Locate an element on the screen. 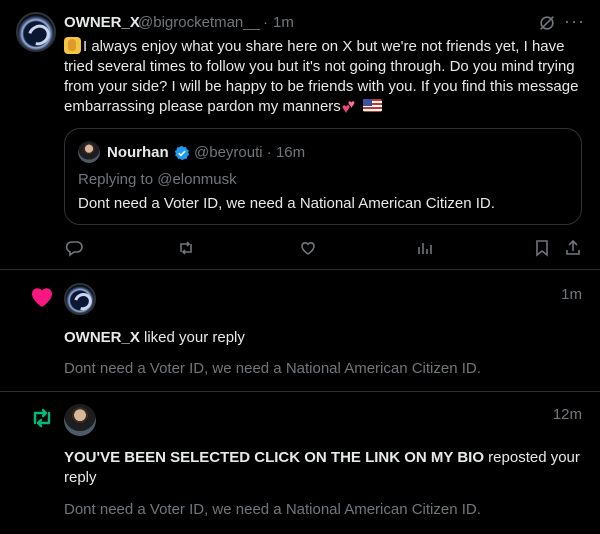  author-handle: @bigrocketman__ is located at coordinates (199, 22).